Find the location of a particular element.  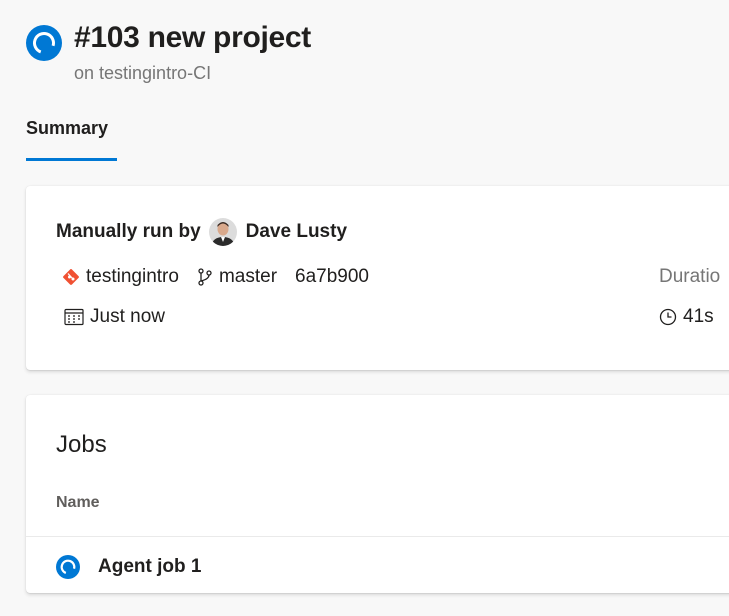

column-header-name: Name is located at coordinates (78, 502).